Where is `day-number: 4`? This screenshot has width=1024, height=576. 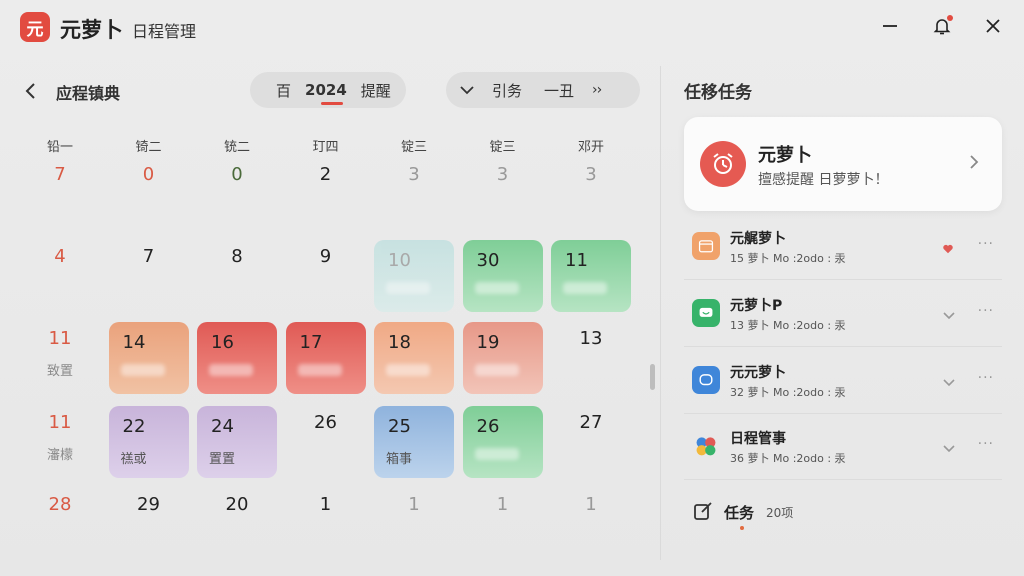 day-number: 4 is located at coordinates (60, 256).